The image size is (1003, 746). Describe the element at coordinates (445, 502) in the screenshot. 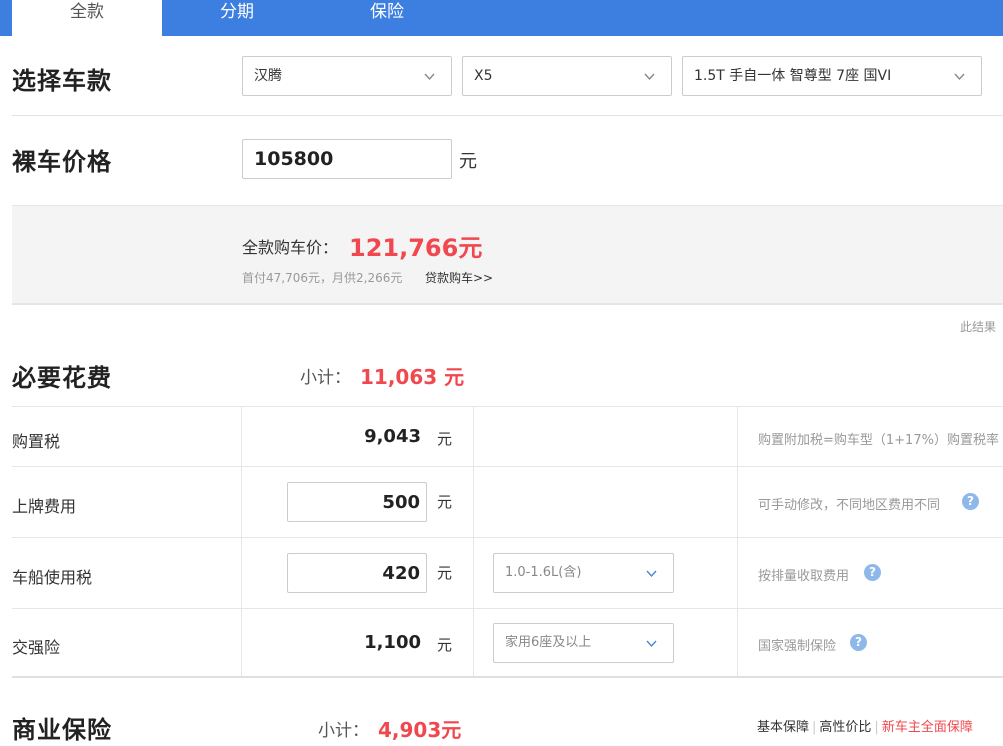

I see `registration-fee-unit: 元` at that location.